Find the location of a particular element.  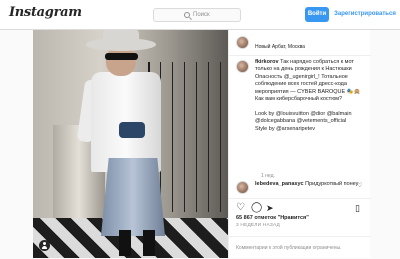

photo-figure-glasses is located at coordinates (121, 56).